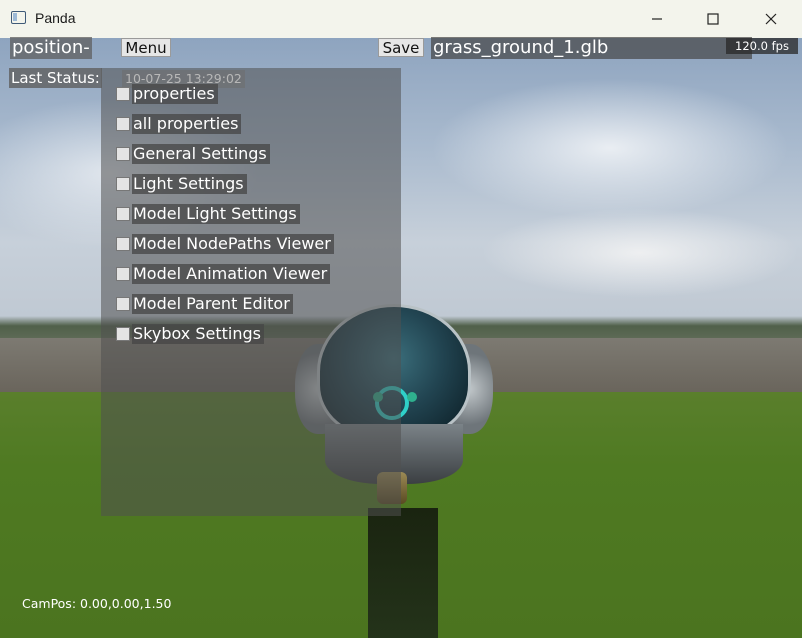  I want to click on close-button, so click(771, 19).